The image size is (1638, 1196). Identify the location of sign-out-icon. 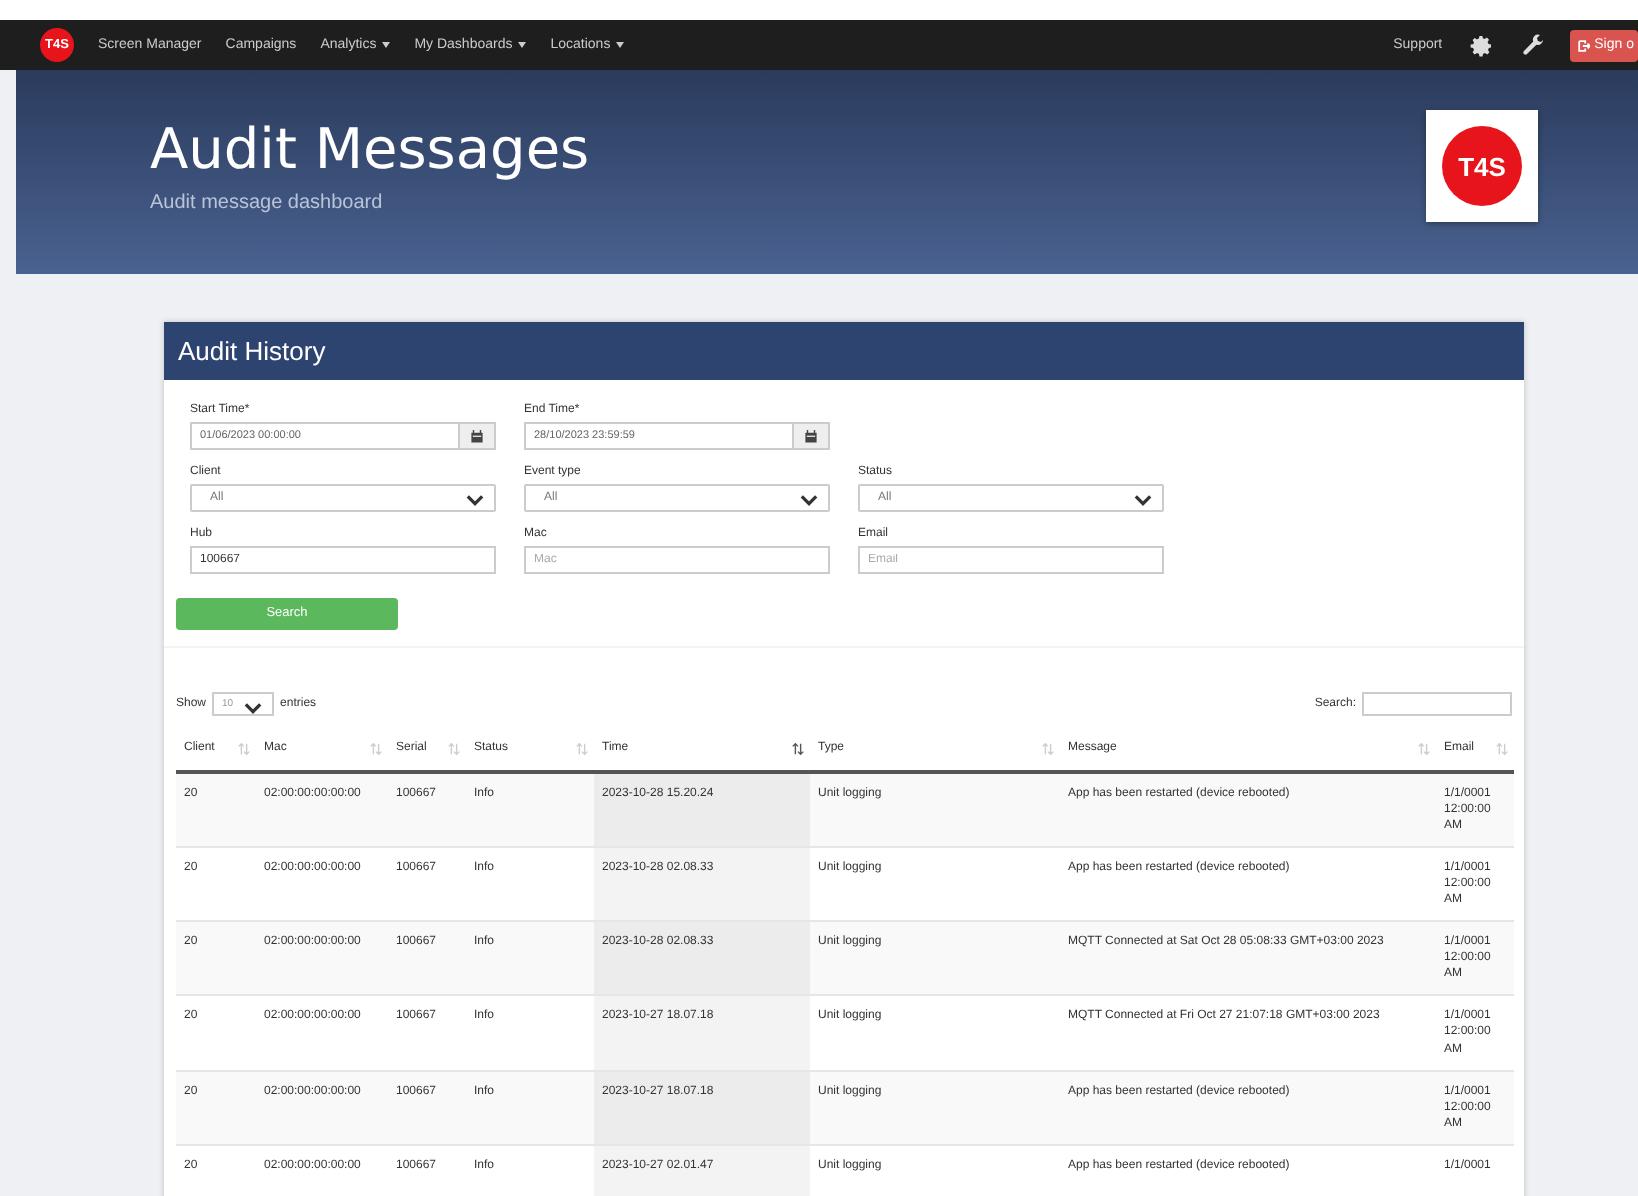
(1584, 45).